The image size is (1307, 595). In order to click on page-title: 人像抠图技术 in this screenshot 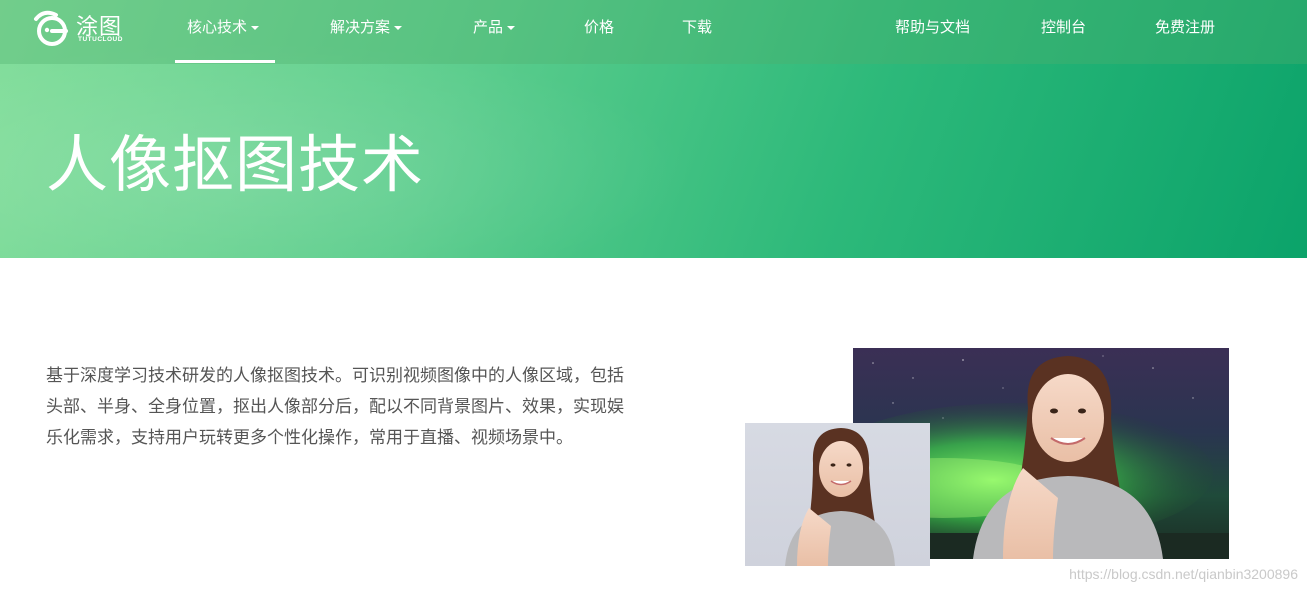, I will do `click(235, 165)`.